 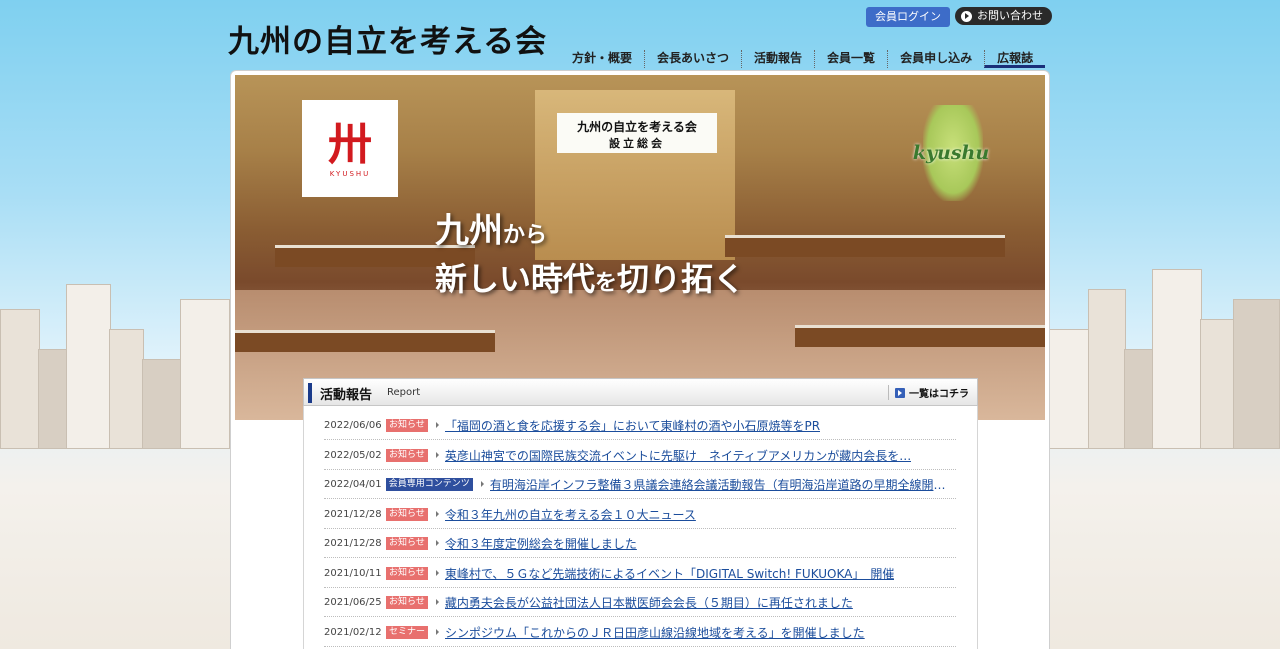 What do you see at coordinates (469, 231) in the screenshot?
I see `catch-line1-main: 九州` at bounding box center [469, 231].